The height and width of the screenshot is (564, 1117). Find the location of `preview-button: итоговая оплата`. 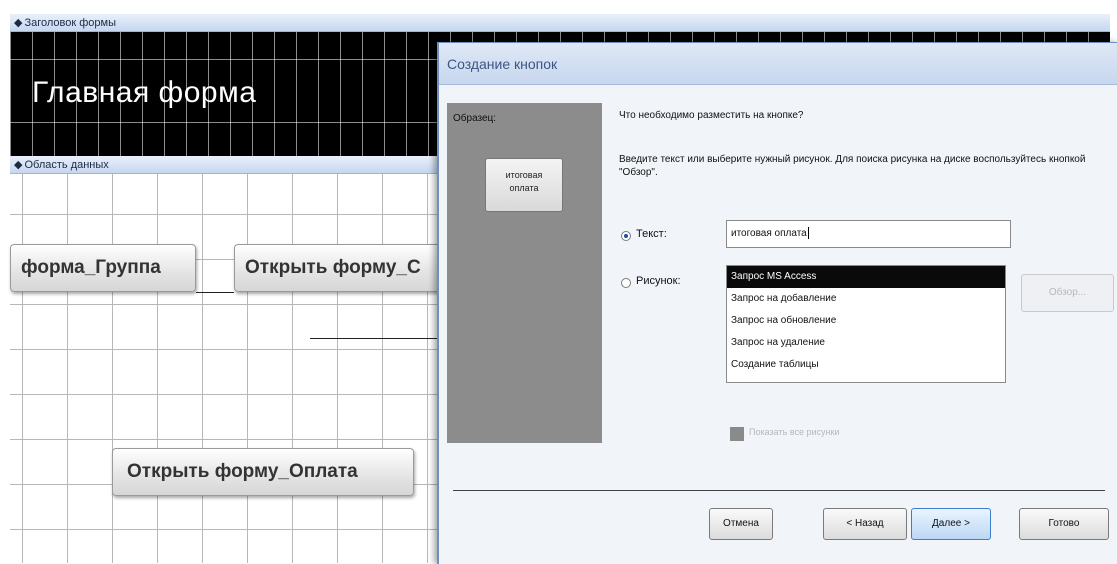

preview-button: итоговая оплата is located at coordinates (524, 185).